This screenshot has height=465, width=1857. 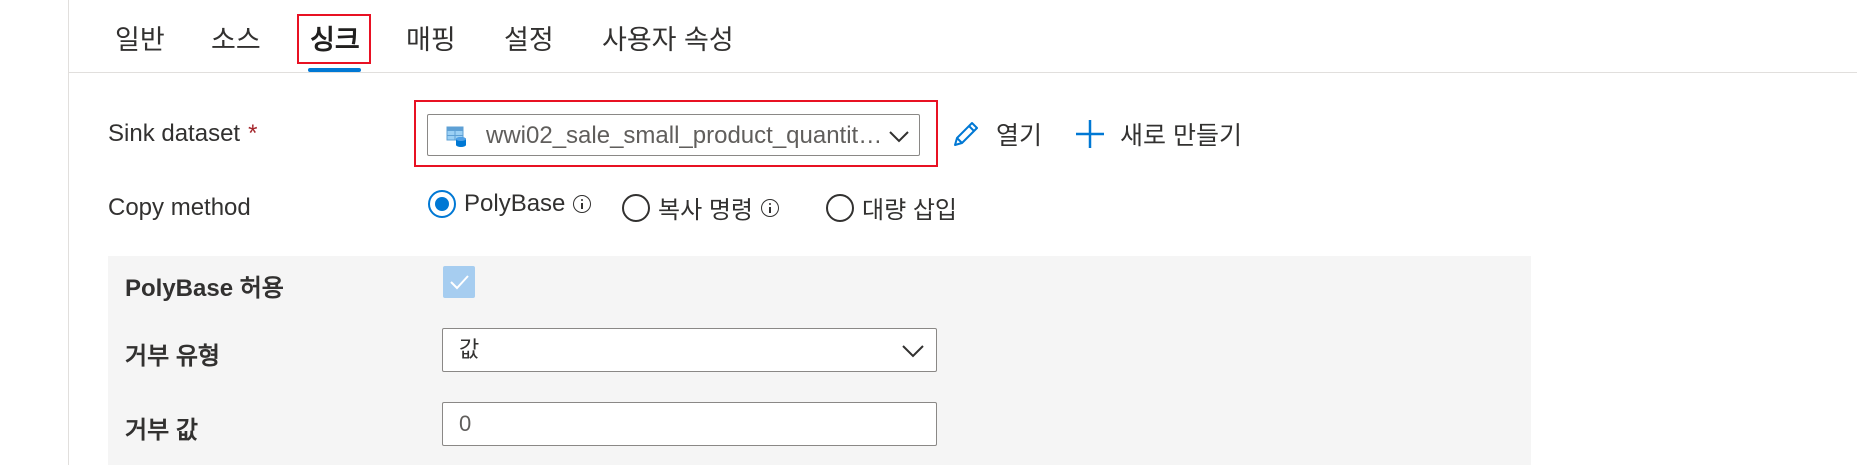 What do you see at coordinates (529, 40) in the screenshot?
I see `tab-settings: 설정` at bounding box center [529, 40].